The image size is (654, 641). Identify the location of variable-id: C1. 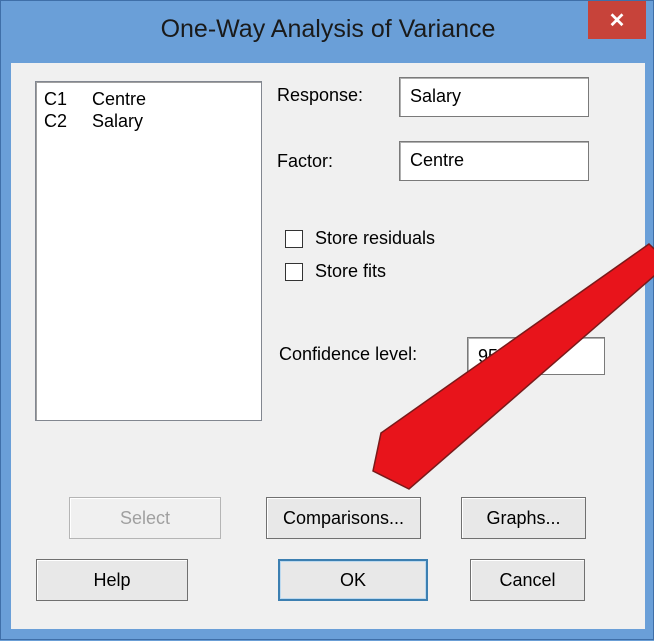
(56, 99).